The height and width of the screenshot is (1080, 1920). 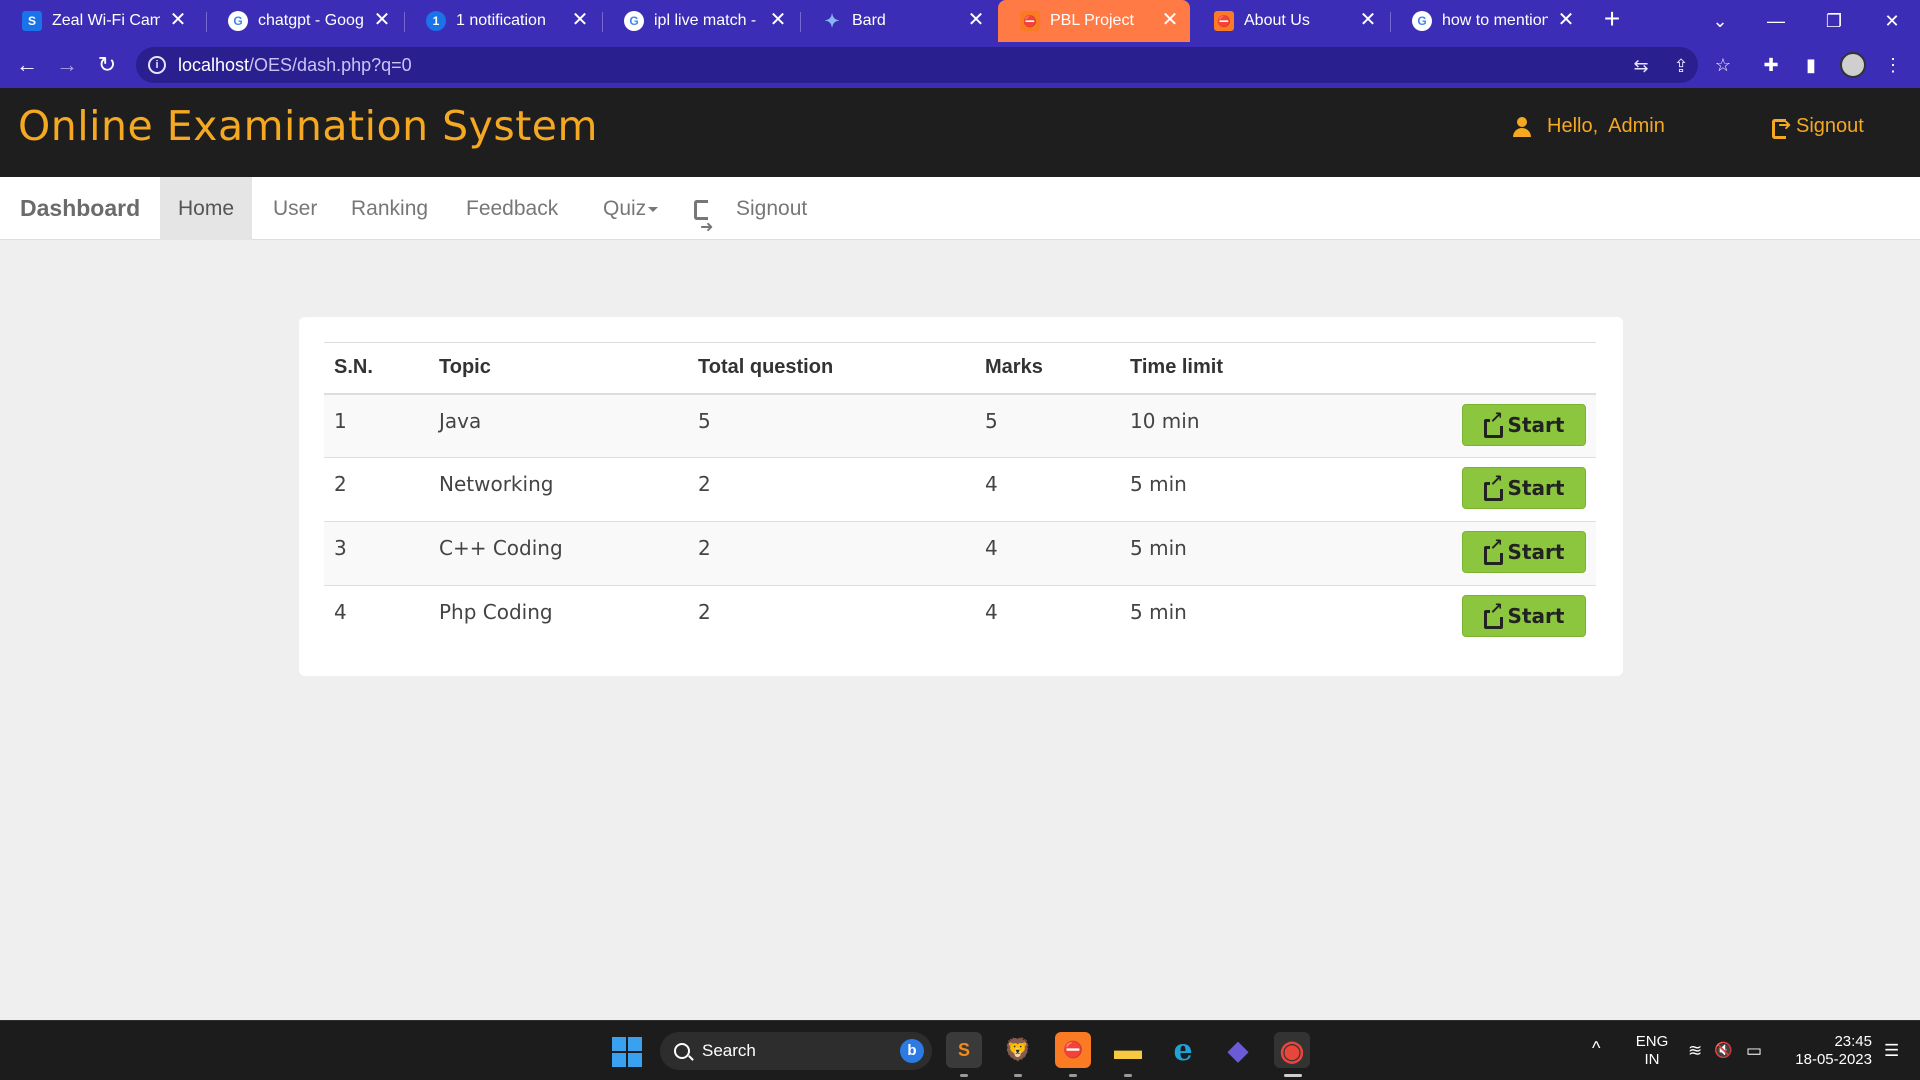 I want to click on windows-start-icon, so click(x=627, y=1052).